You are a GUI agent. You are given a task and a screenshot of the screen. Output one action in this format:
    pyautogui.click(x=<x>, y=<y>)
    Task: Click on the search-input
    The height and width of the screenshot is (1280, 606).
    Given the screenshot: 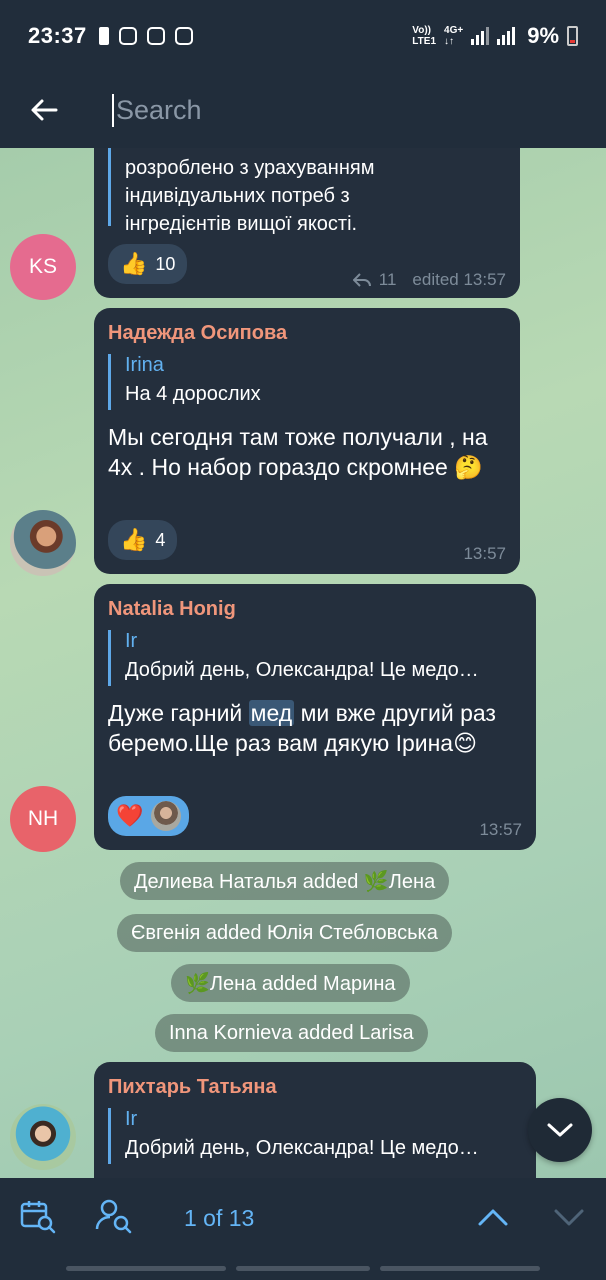 What is the action you would take?
    pyautogui.click(x=325, y=110)
    